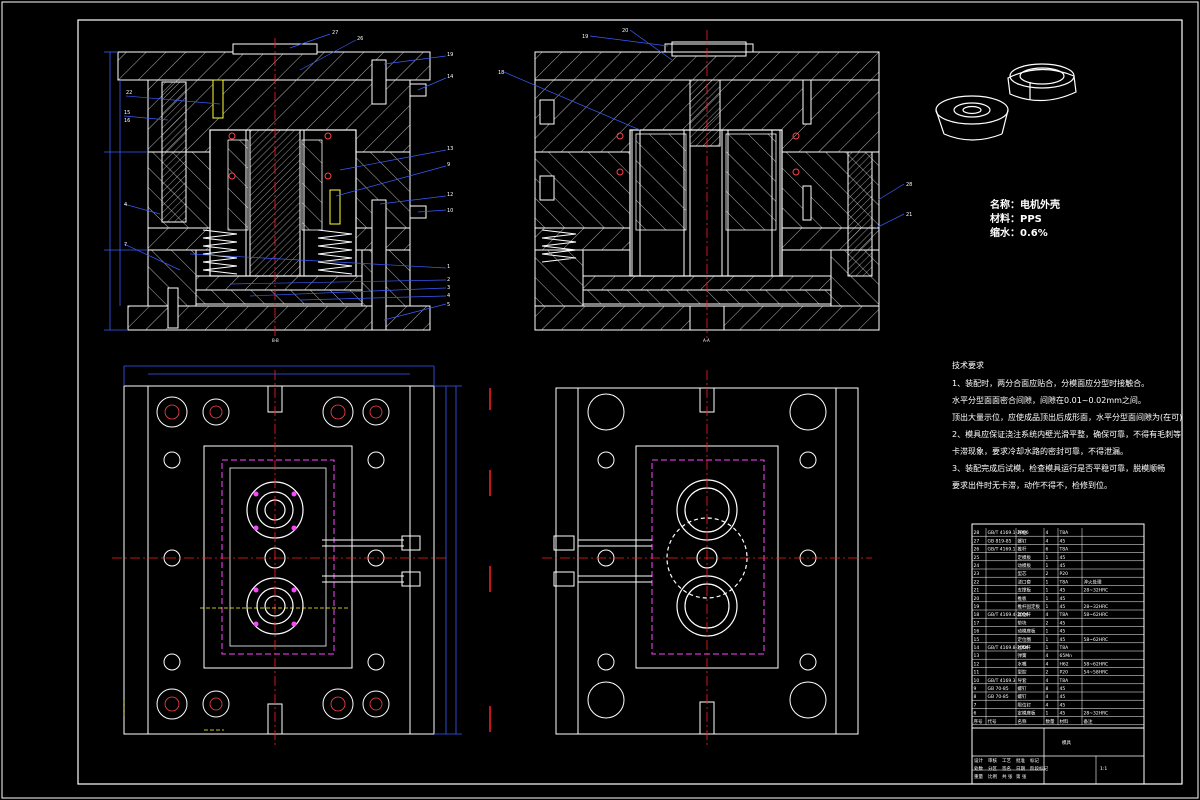 The width and height of the screenshot is (1200, 800). What do you see at coordinates (978, 768) in the screenshot?
I see `title-block-label: 处数` at bounding box center [978, 768].